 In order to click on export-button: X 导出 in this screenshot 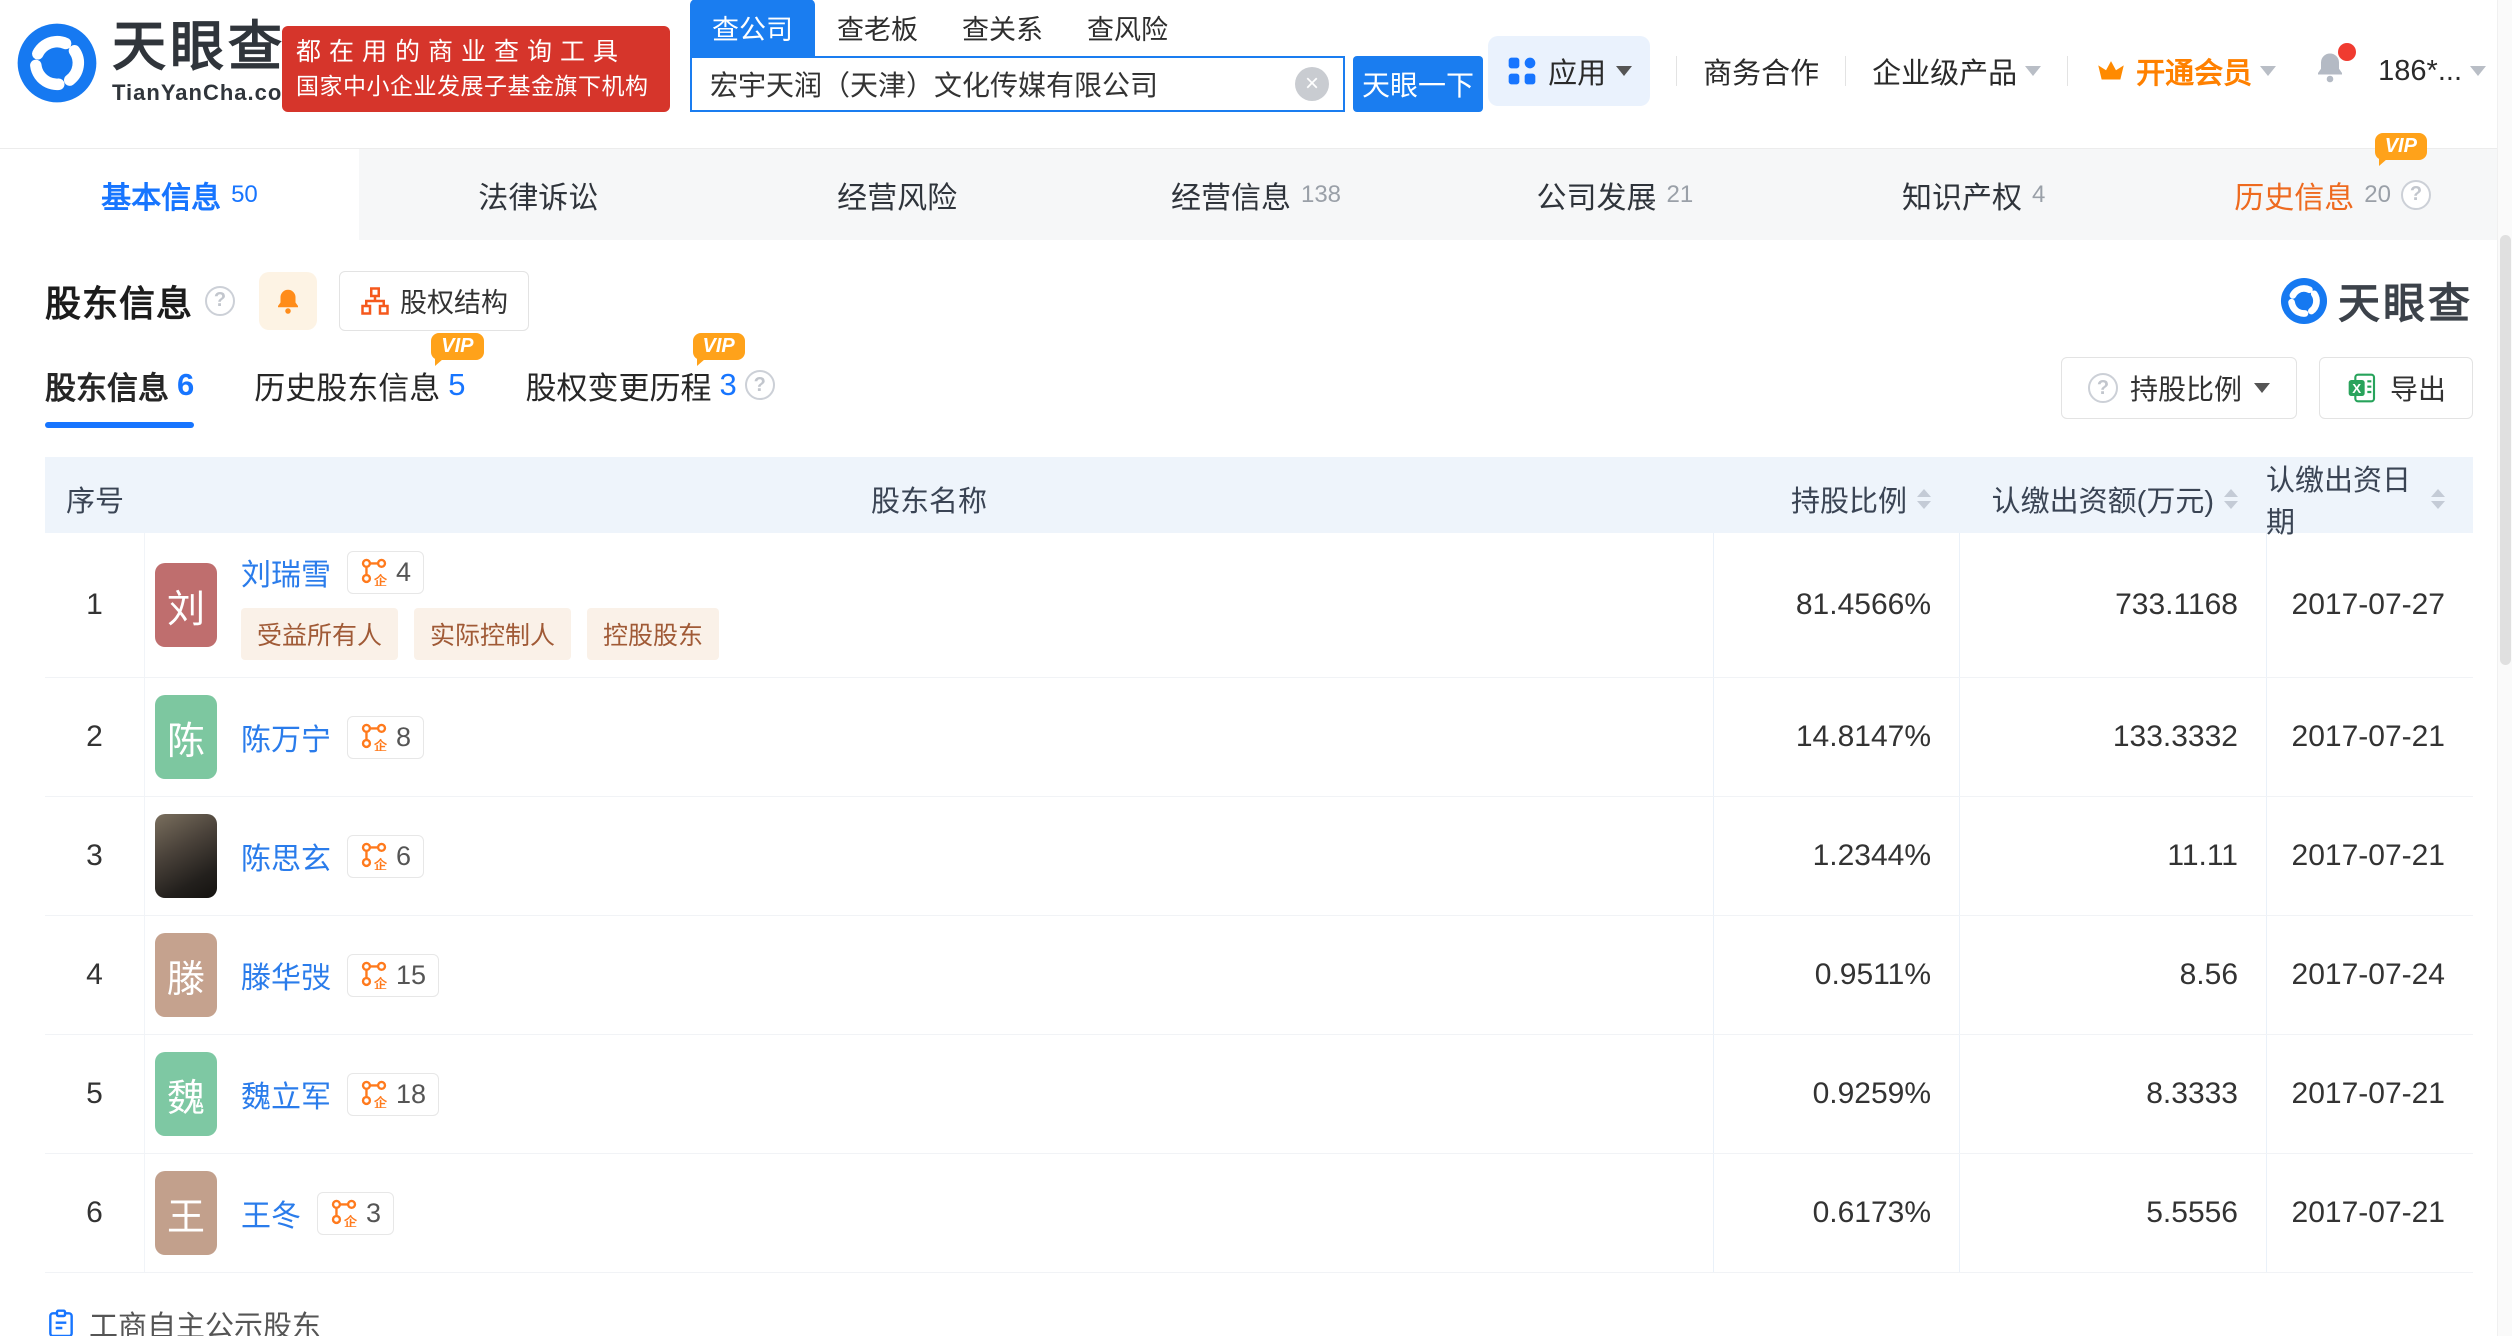, I will do `click(2395, 388)`.